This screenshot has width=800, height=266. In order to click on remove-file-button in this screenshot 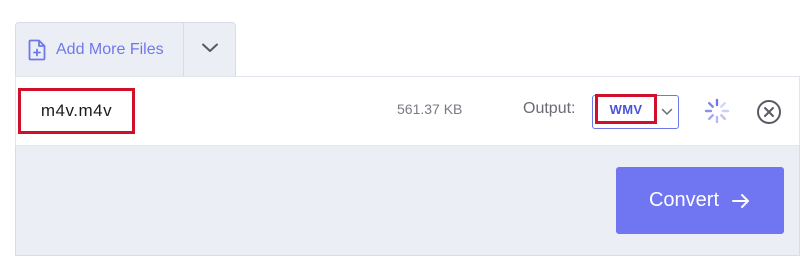, I will do `click(769, 112)`.